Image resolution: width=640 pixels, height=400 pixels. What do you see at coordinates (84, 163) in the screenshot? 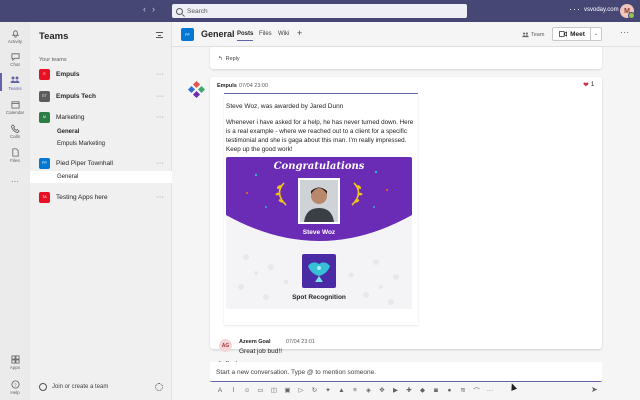
I see `team-name: Pied Piper Townhall` at bounding box center [84, 163].